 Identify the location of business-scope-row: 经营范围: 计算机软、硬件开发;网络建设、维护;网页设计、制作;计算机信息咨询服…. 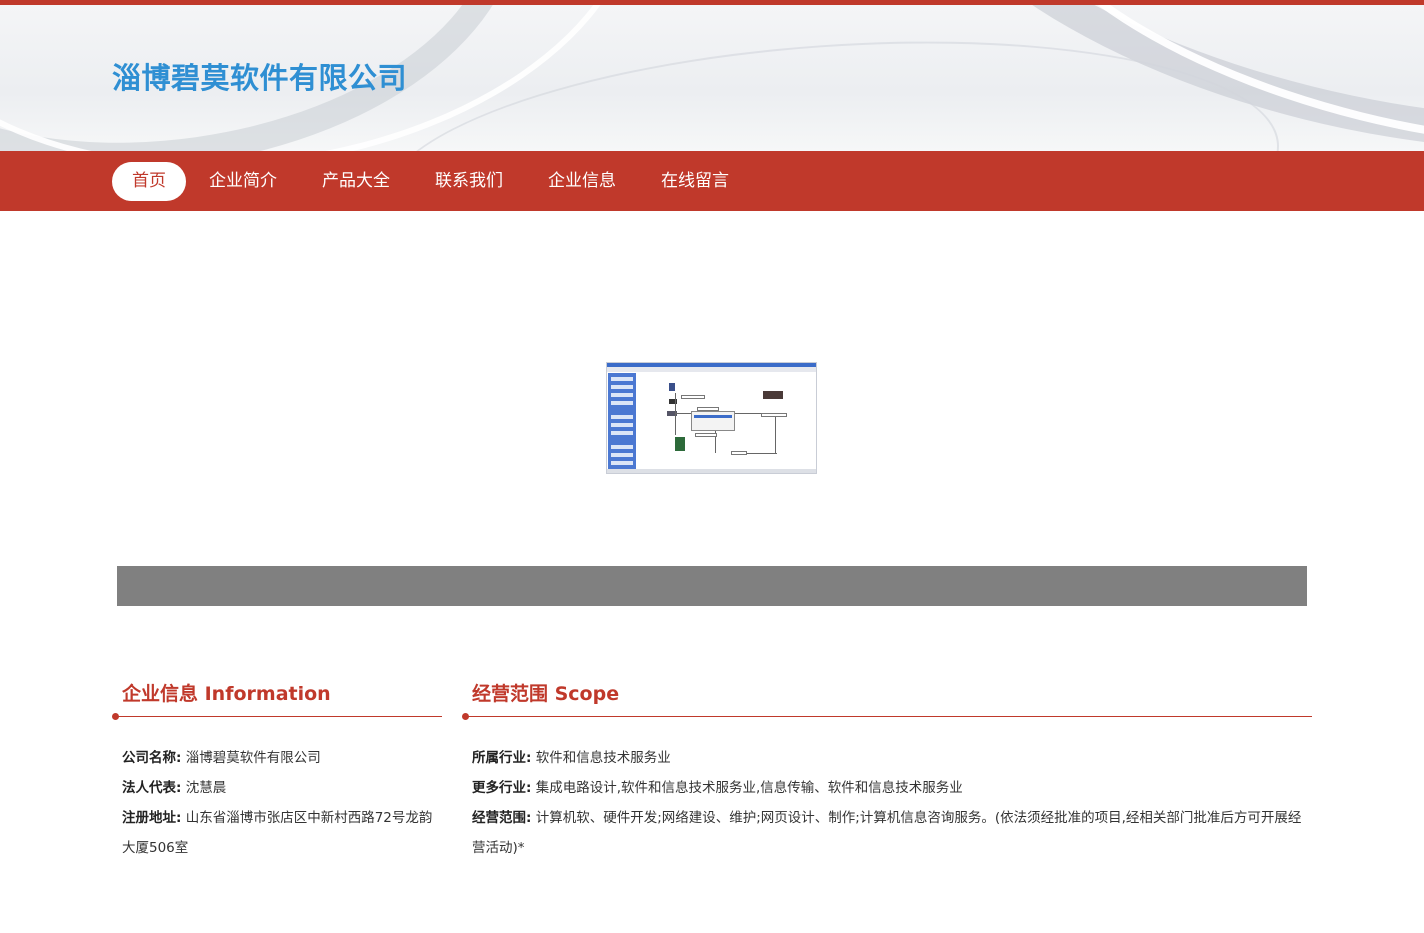
(889, 833).